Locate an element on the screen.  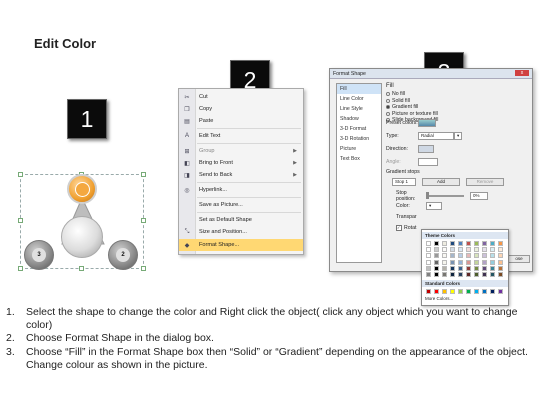
category-fill: Fill is located at coordinates (359, 89).